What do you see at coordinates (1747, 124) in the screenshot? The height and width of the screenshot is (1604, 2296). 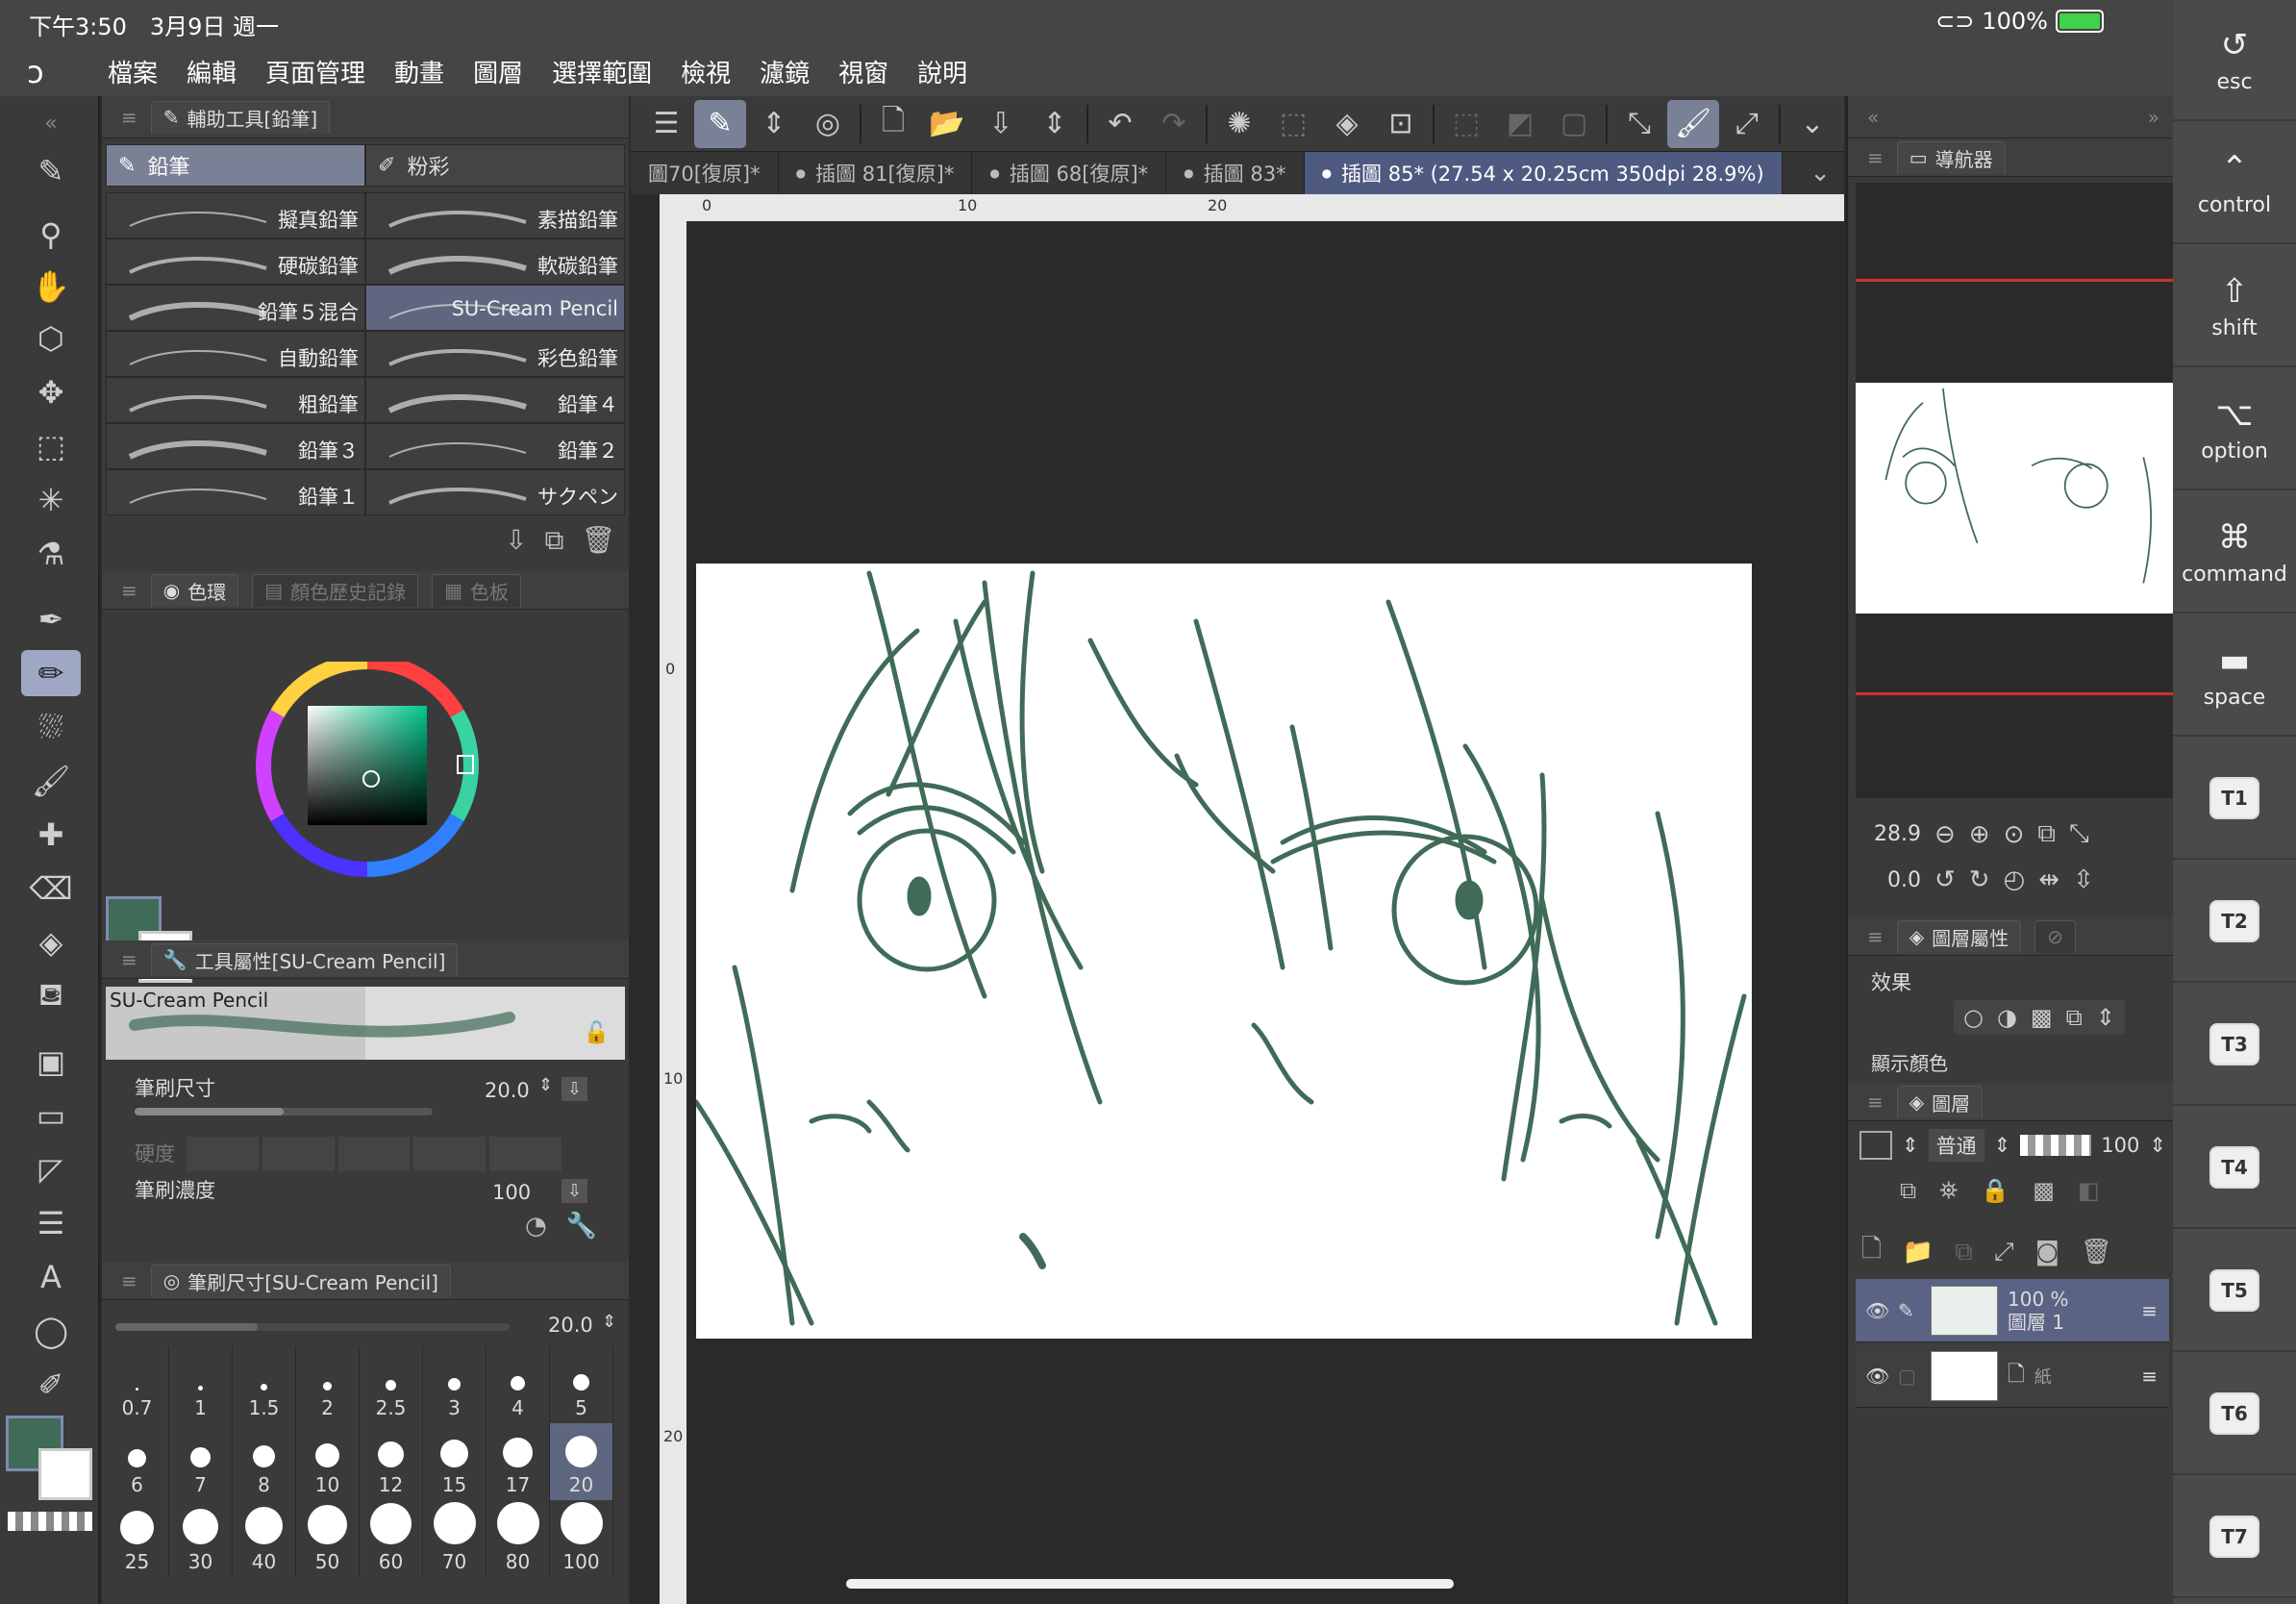 I see `pen-pressure-icon: ⤢` at bounding box center [1747, 124].